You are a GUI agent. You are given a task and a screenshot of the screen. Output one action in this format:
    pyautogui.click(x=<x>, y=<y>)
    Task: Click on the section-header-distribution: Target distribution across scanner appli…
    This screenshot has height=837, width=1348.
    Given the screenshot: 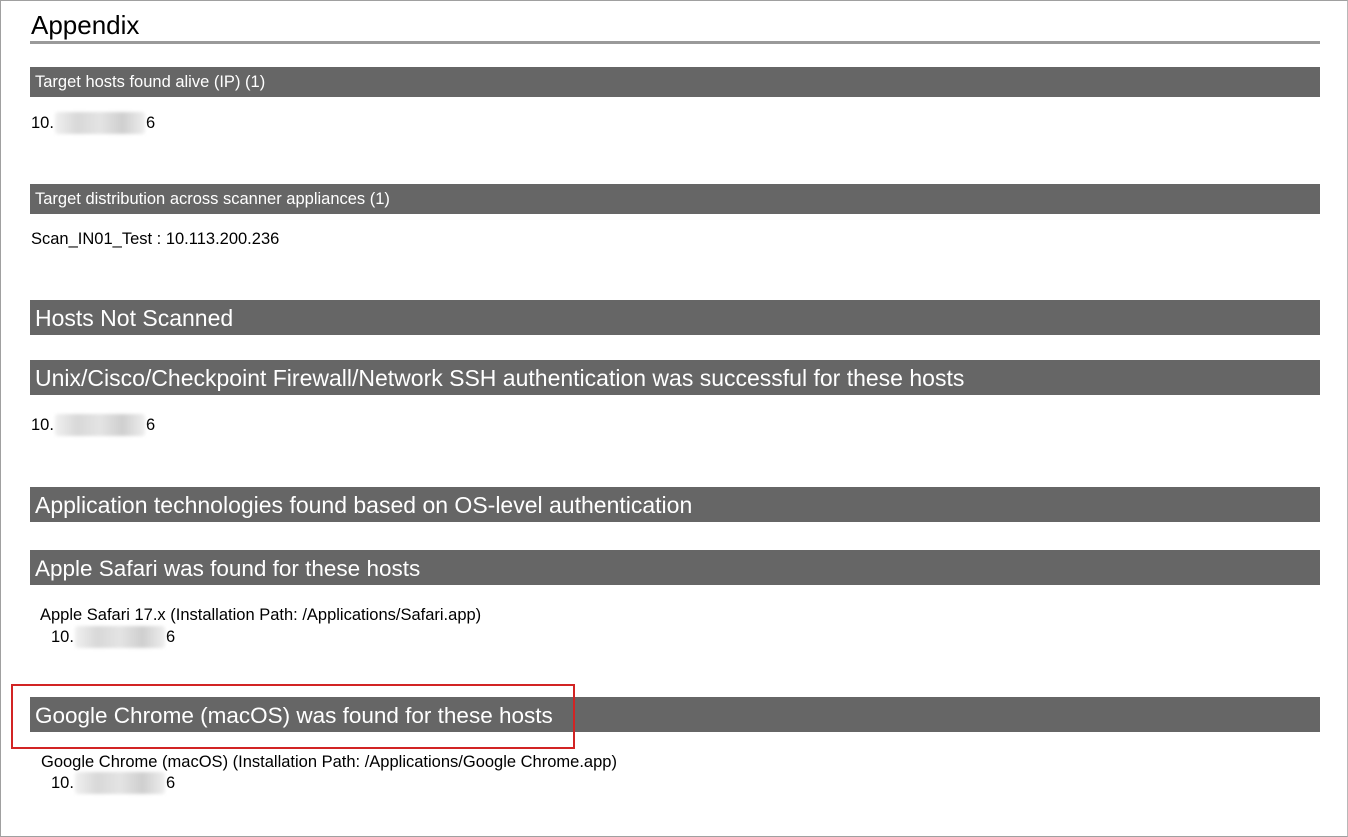 What is the action you would take?
    pyautogui.click(x=675, y=199)
    